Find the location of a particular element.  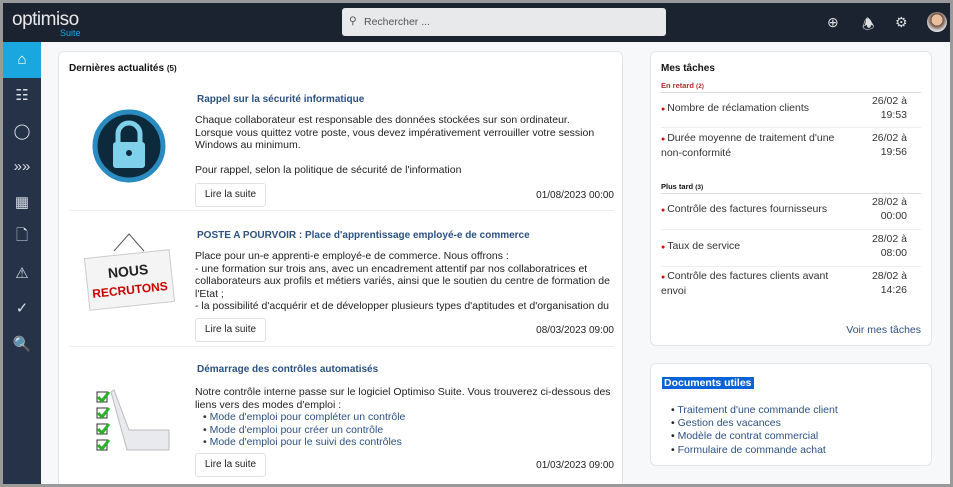

avatar is located at coordinates (937, 22).